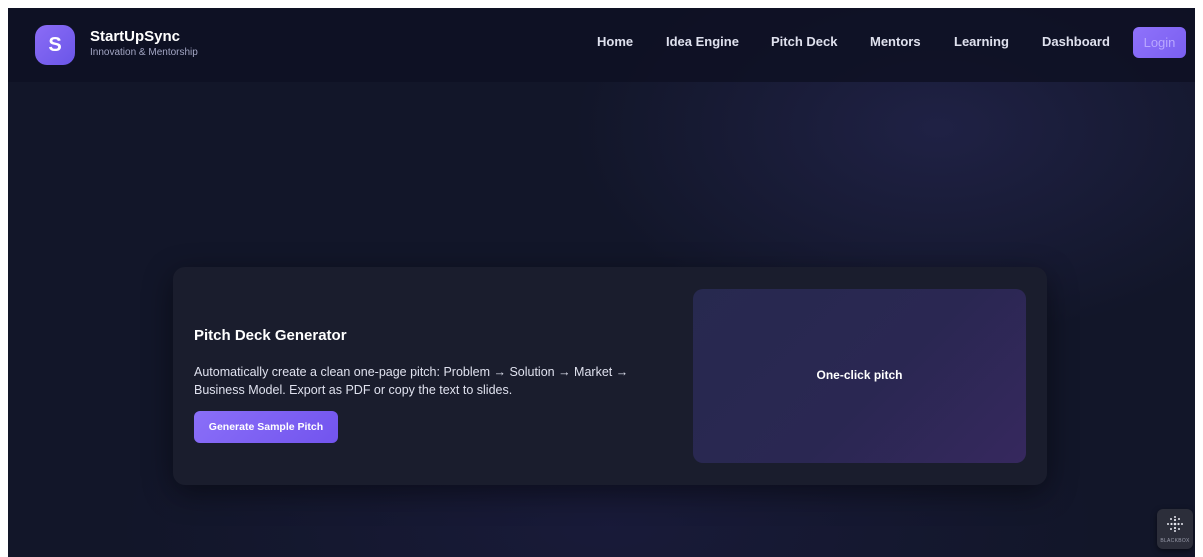  Describe the element at coordinates (1175, 529) in the screenshot. I see `blackbox-widget-button: BLACKBOX` at that location.